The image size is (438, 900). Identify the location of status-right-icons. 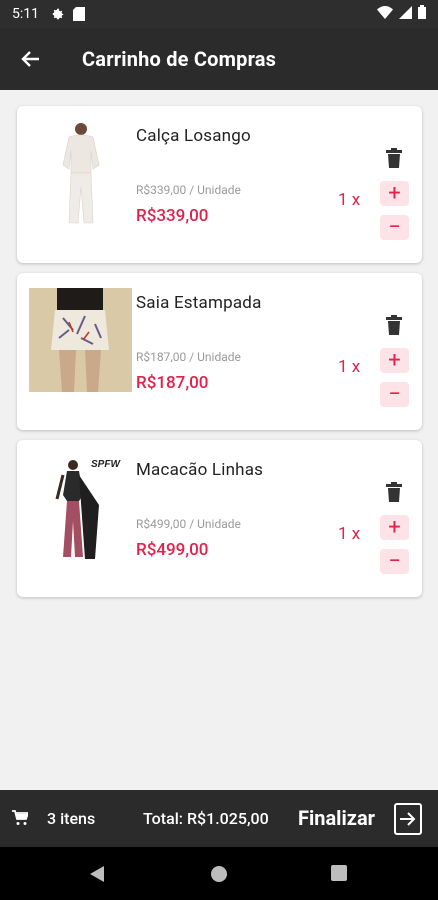
(401, 14).